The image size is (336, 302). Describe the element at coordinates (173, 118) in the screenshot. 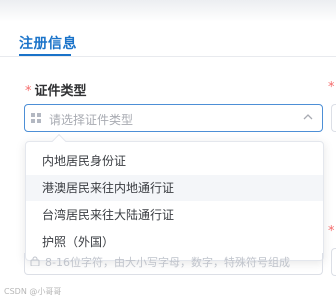

I see `cert-type-select: 请选择证件类型` at that location.